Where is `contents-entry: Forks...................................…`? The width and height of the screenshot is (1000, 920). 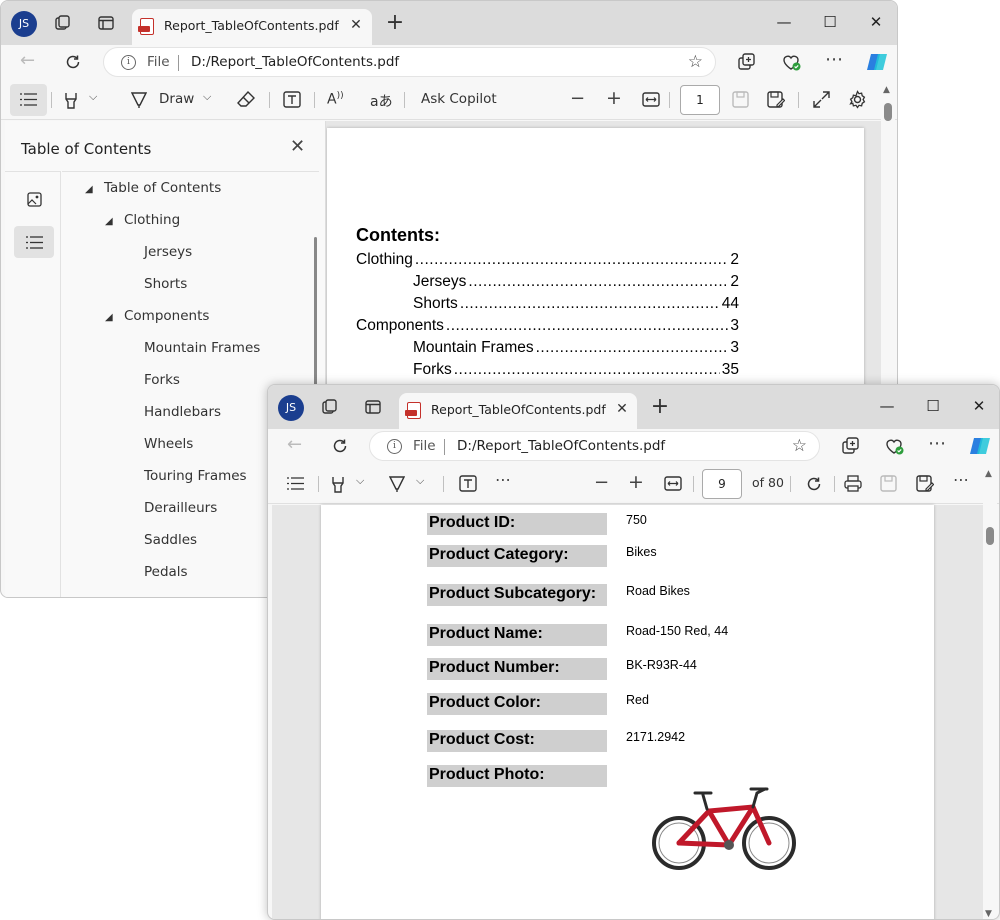
contents-entry: Forks...................................… is located at coordinates (576, 371).